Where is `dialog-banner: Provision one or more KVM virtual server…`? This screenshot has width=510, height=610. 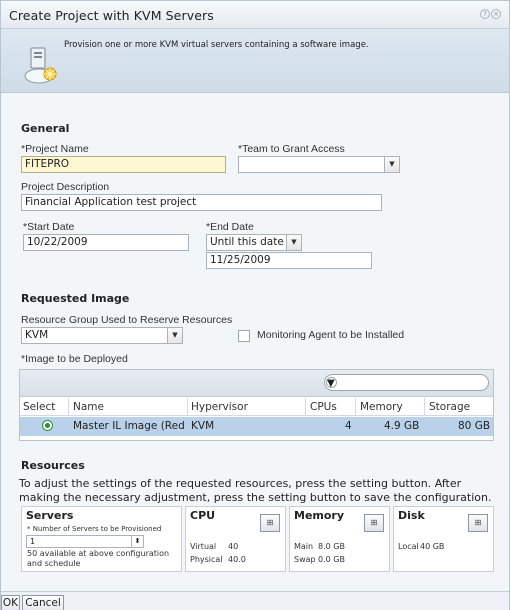 dialog-banner: Provision one or more KVM virtual server… is located at coordinates (255, 61).